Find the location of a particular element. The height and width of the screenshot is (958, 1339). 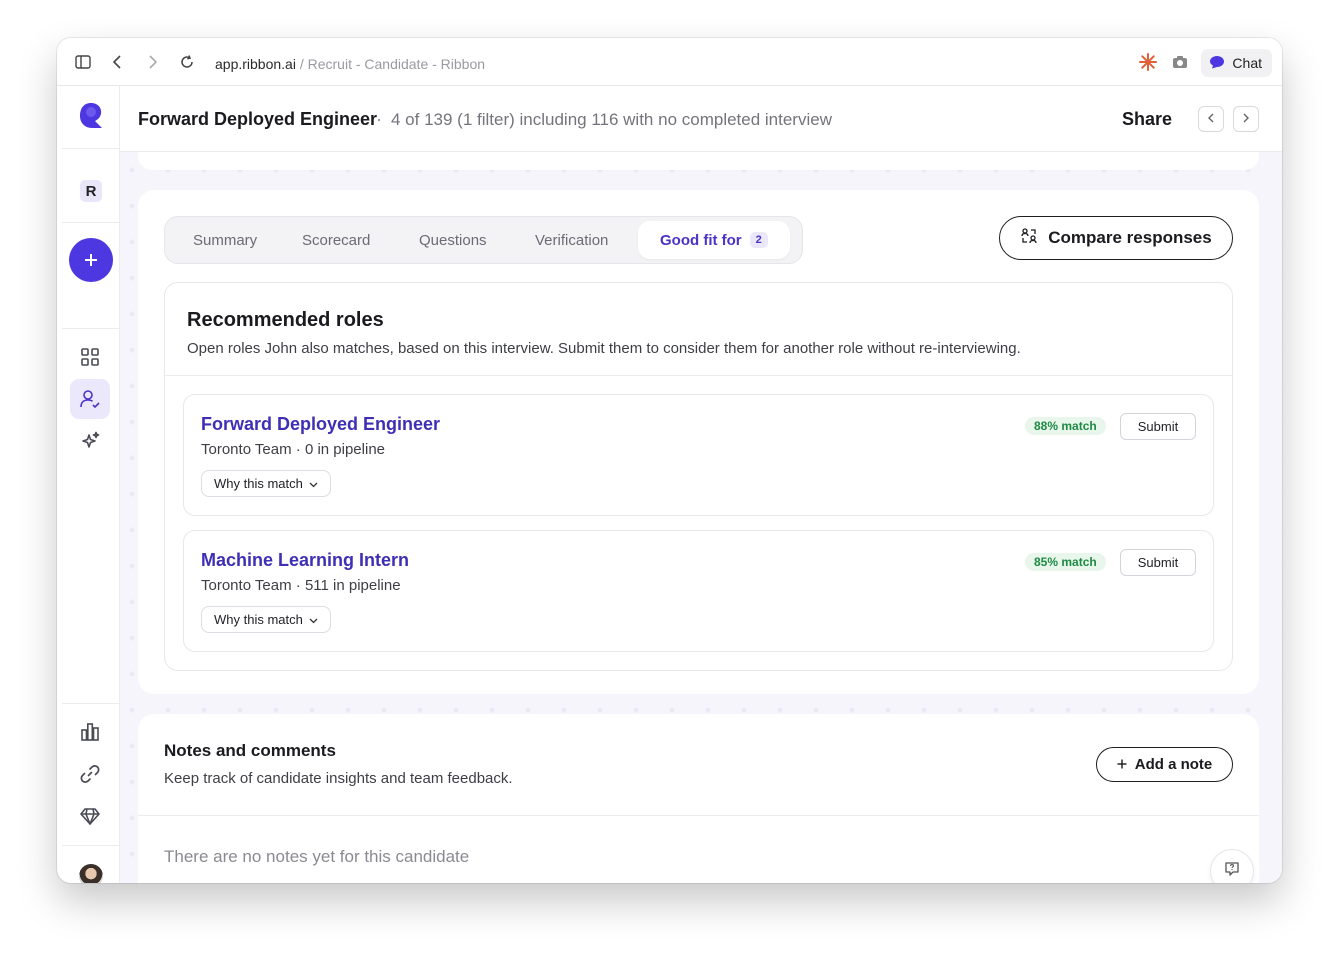

role-meta: Toronto Team · 511 in pipeline is located at coordinates (301, 585).